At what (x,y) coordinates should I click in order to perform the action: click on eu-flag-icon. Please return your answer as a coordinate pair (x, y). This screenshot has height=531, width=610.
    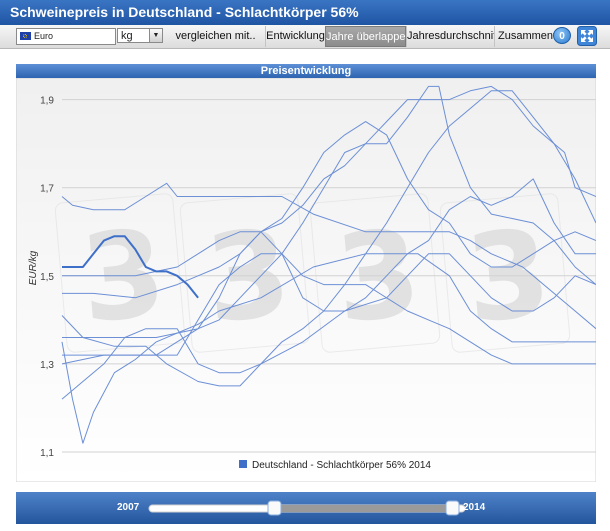
    Looking at the image, I should click on (25, 36).